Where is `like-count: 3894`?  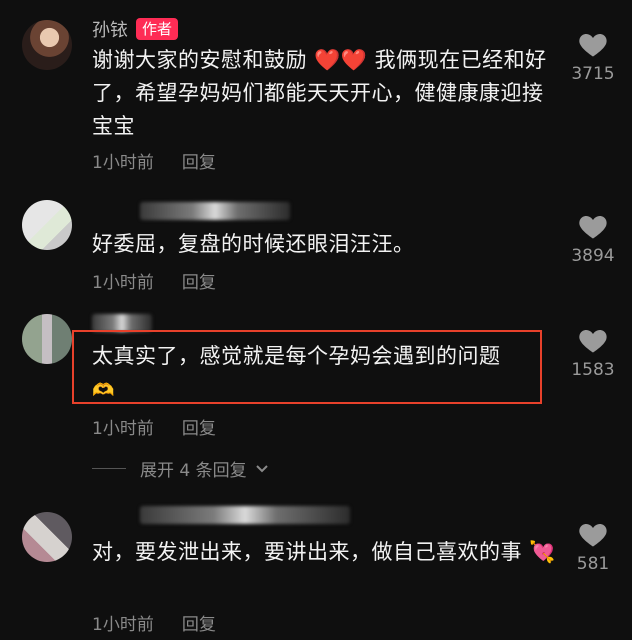 like-count: 3894 is located at coordinates (593, 256).